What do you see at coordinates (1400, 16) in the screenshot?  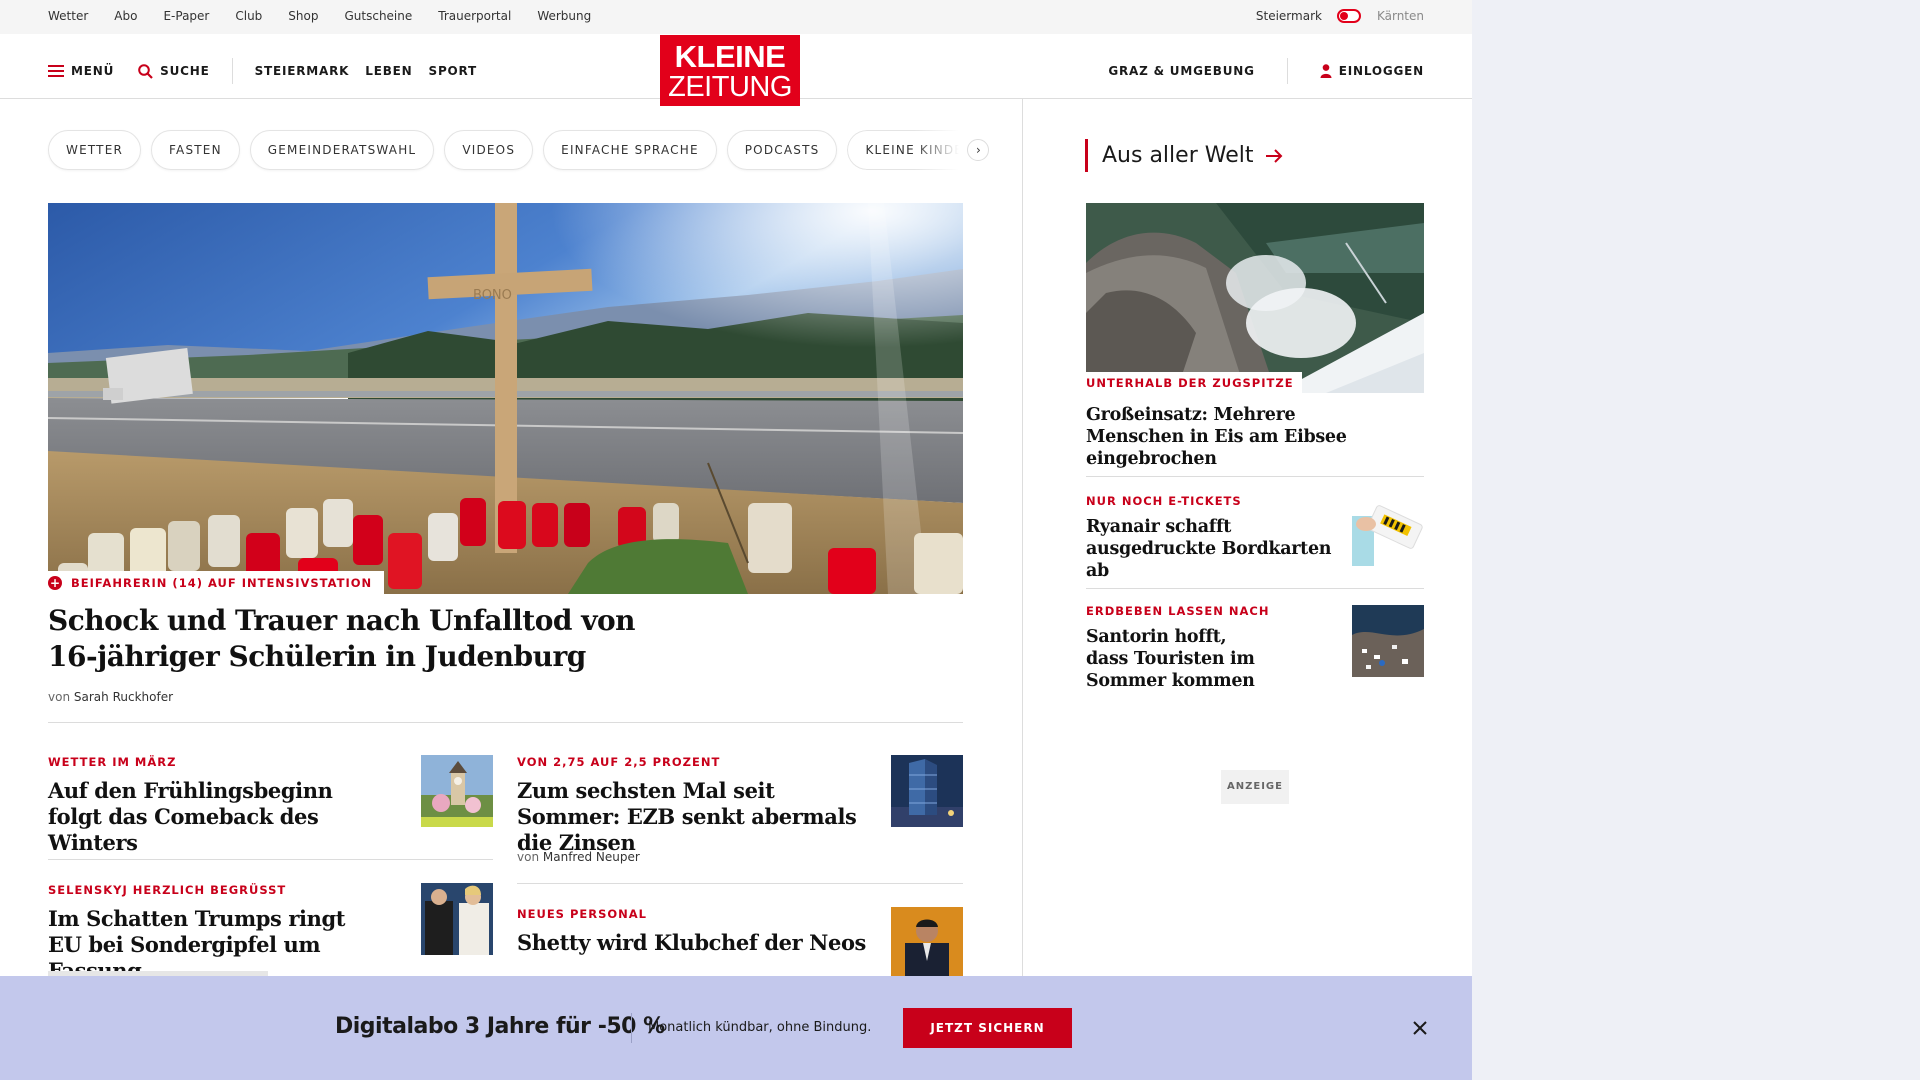 I see `region-kaernten: Kärnten` at bounding box center [1400, 16].